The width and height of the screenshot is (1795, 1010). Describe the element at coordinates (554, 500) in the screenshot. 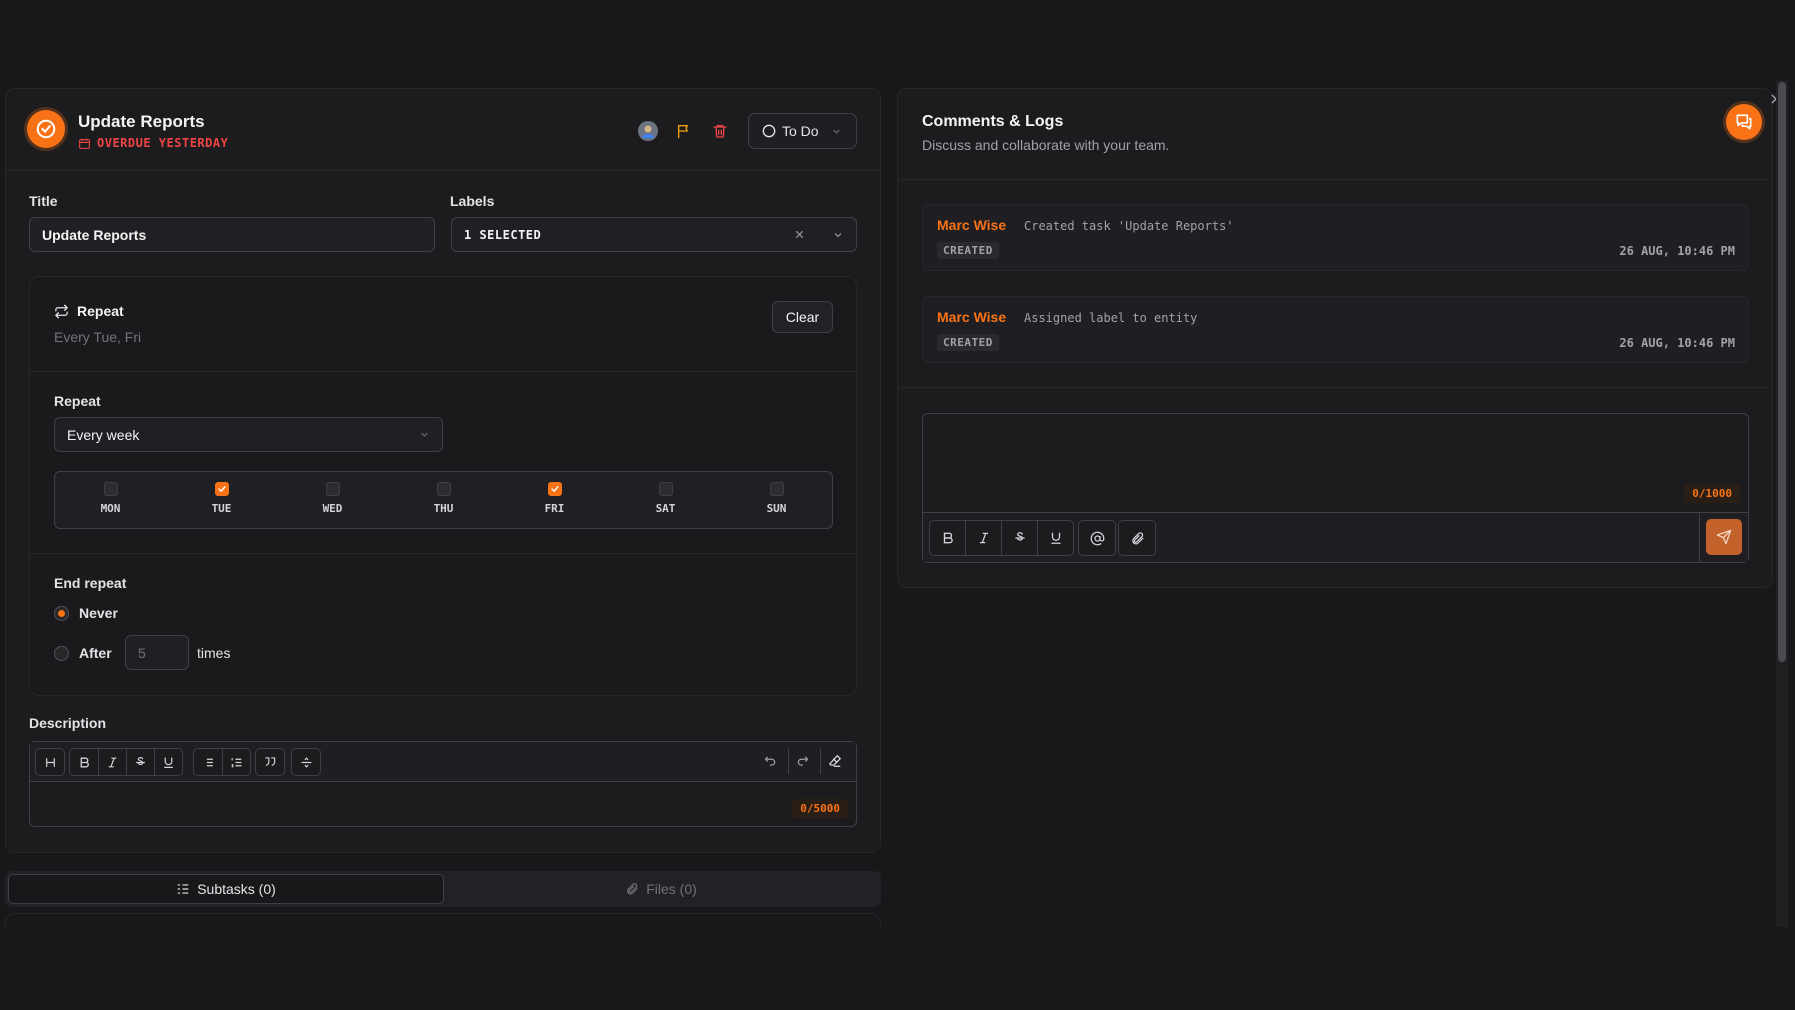

I see `weekday-fri: FRI` at that location.